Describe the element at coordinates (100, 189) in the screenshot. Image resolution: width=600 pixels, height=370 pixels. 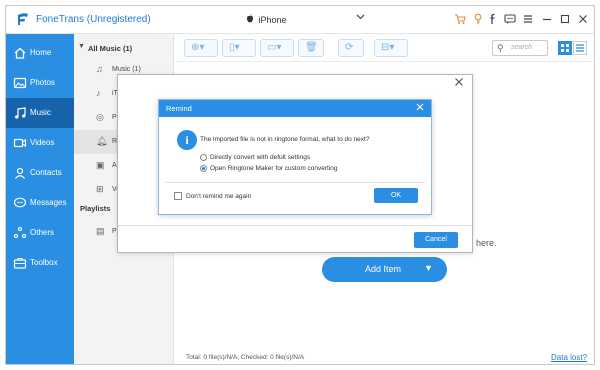
I see `voice-memo-icon: ⊞` at that location.